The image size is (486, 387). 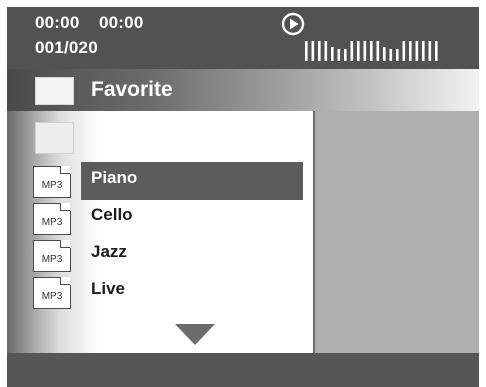 I want to click on file-list-item-live: MP3 Live, so click(x=160, y=295).